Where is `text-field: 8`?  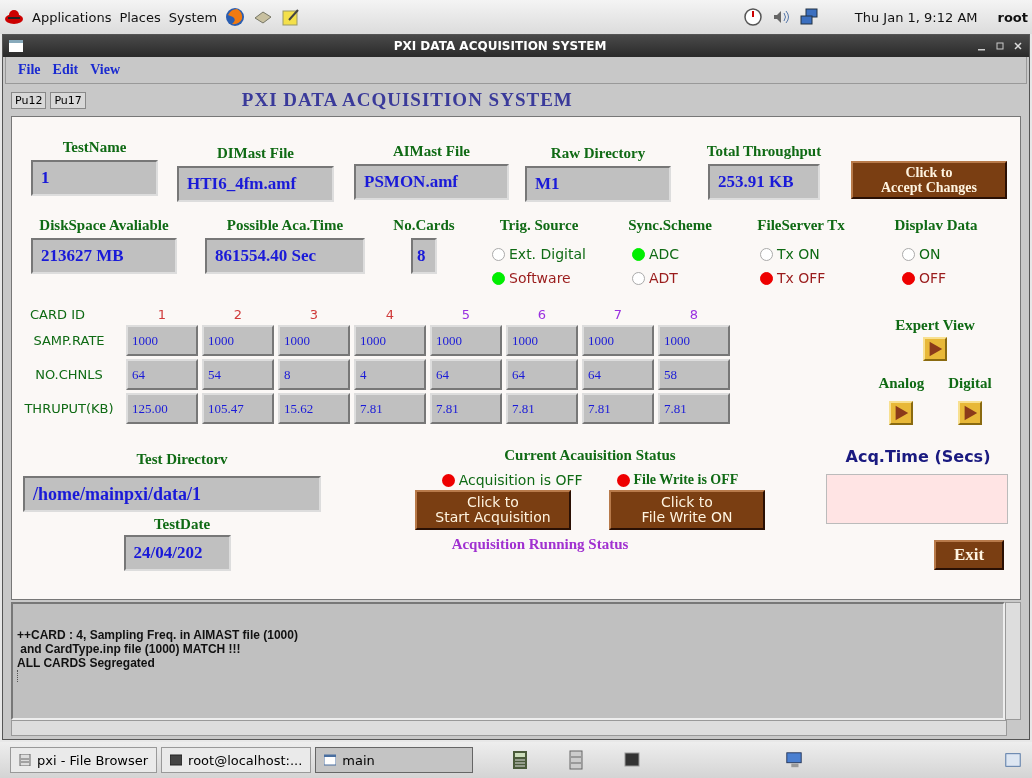 text-field: 8 is located at coordinates (424, 256).